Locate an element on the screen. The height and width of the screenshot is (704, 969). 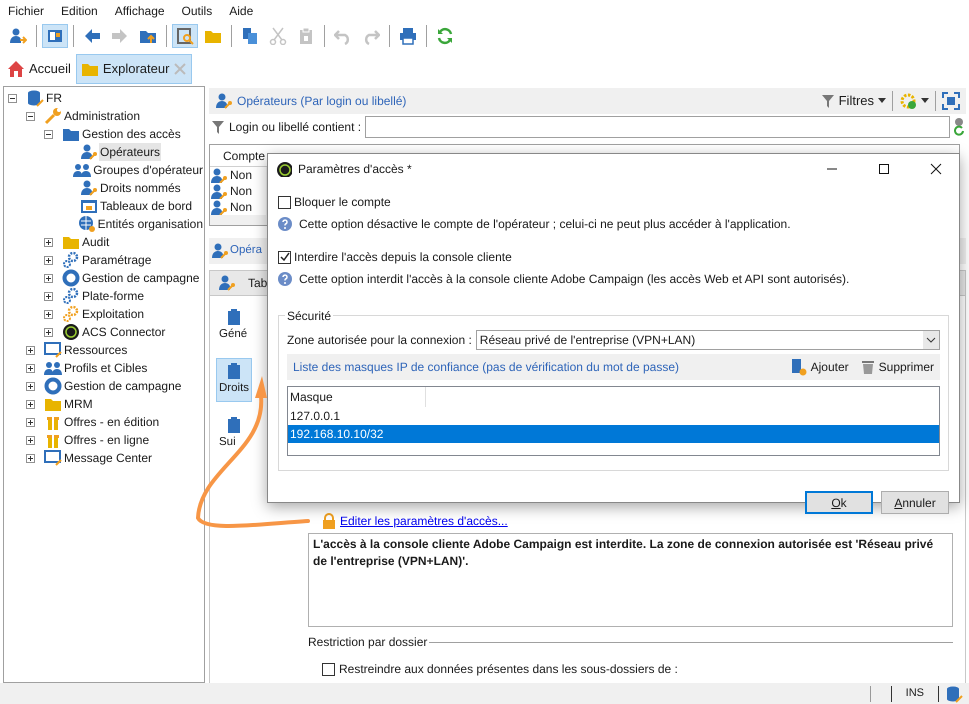
filter-field is located at coordinates (657, 127).